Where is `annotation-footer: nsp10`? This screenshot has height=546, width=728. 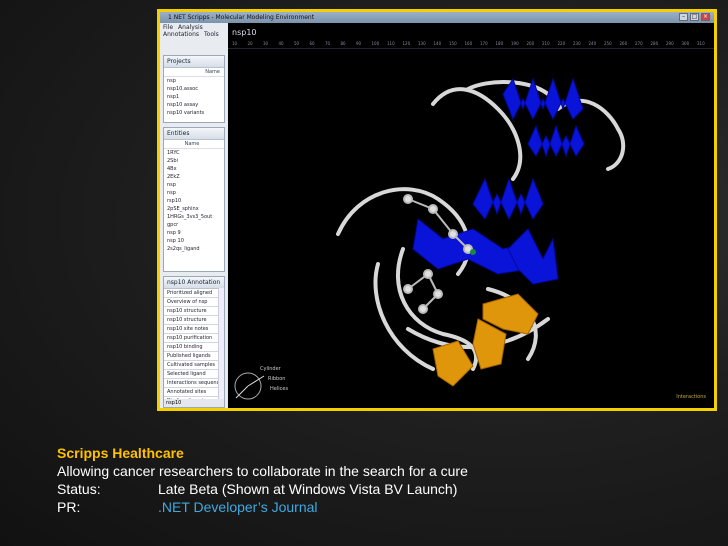 annotation-footer: nsp10 is located at coordinates (194, 403).